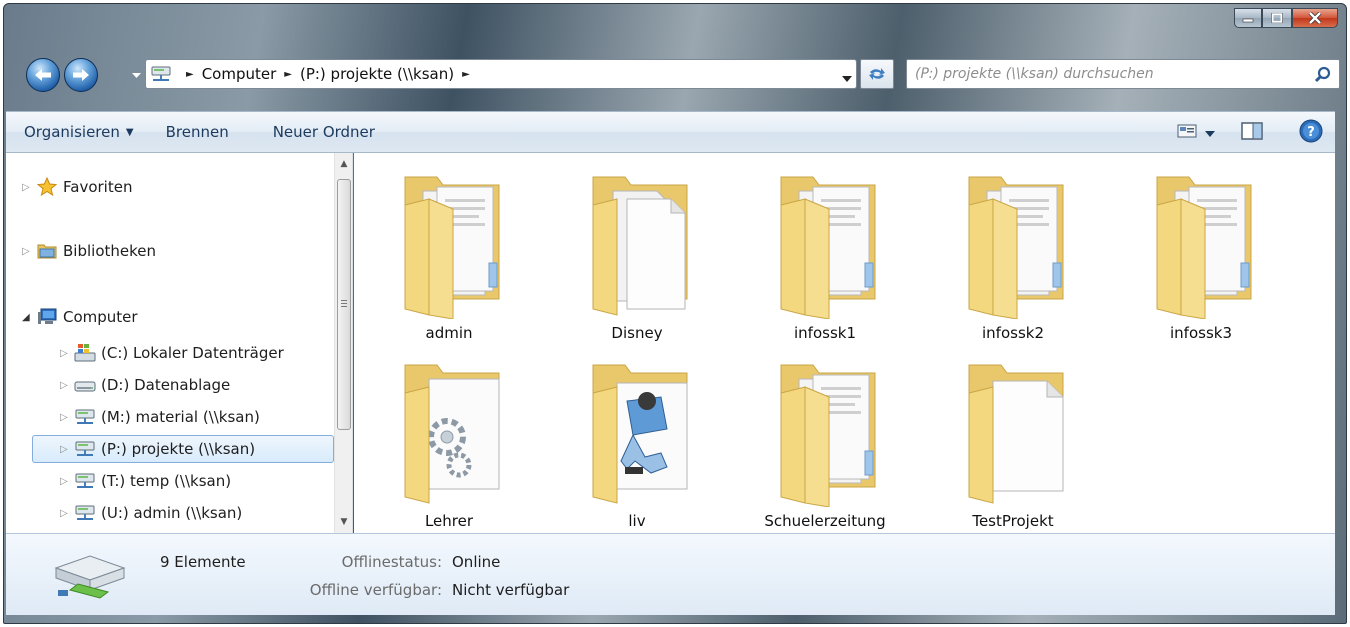 The image size is (1350, 627). Describe the element at coordinates (166, 481) in the screenshot. I see `nav-drive-t-label: (T:) temp (\\ksan)` at that location.